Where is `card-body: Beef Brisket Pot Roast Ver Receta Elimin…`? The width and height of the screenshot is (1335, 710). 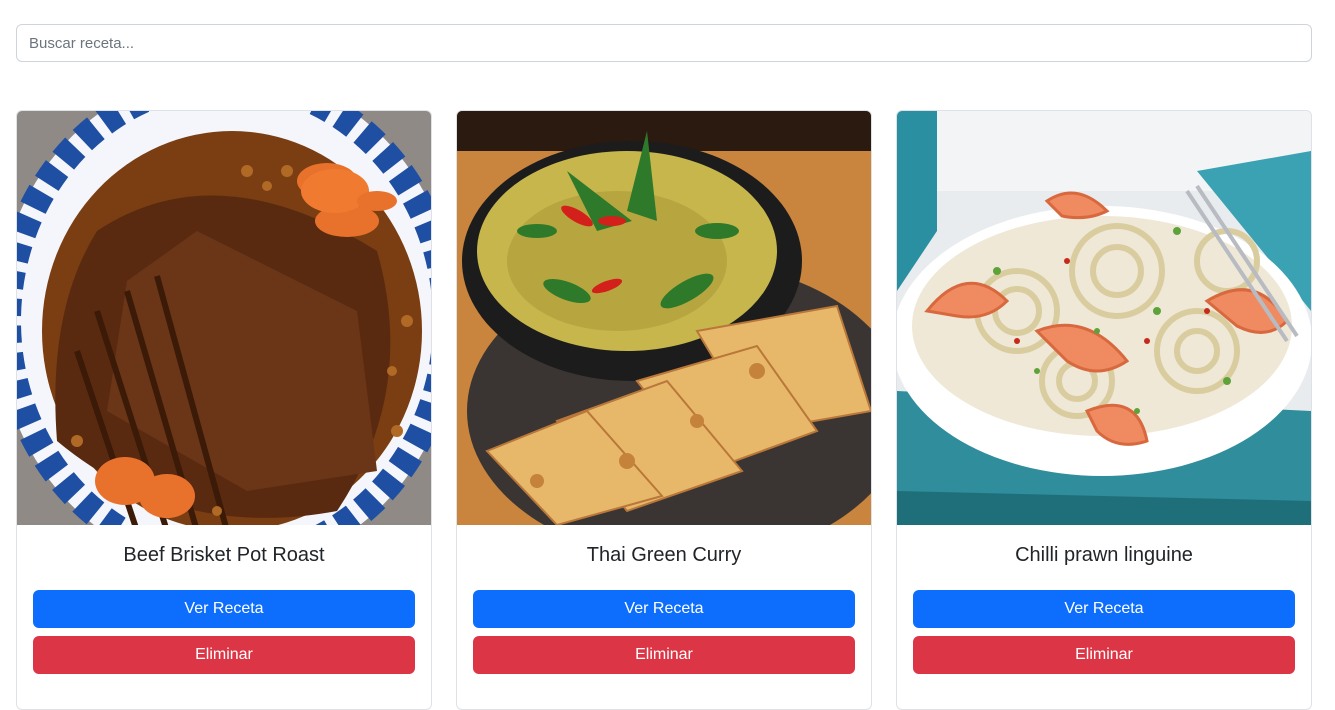
card-body: Beef Brisket Pot Roast Ver Receta Elimin… is located at coordinates (224, 599).